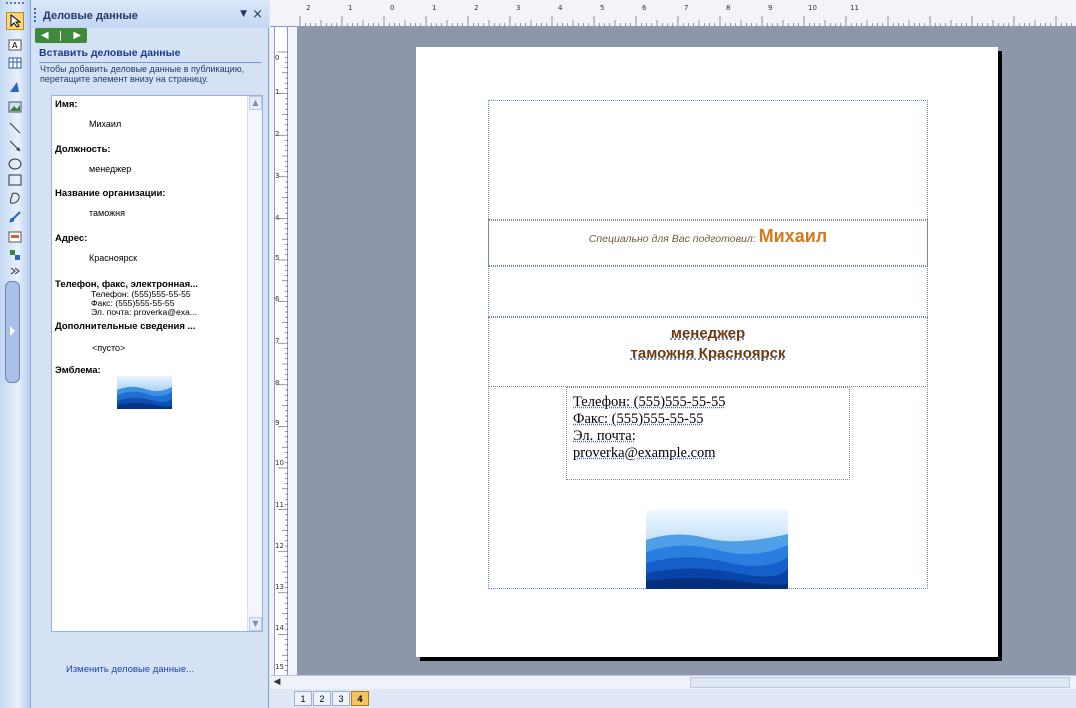 This screenshot has width=1076, height=708. Describe the element at coordinates (277, 341) in the screenshot. I see `ruler-number: 7` at that location.